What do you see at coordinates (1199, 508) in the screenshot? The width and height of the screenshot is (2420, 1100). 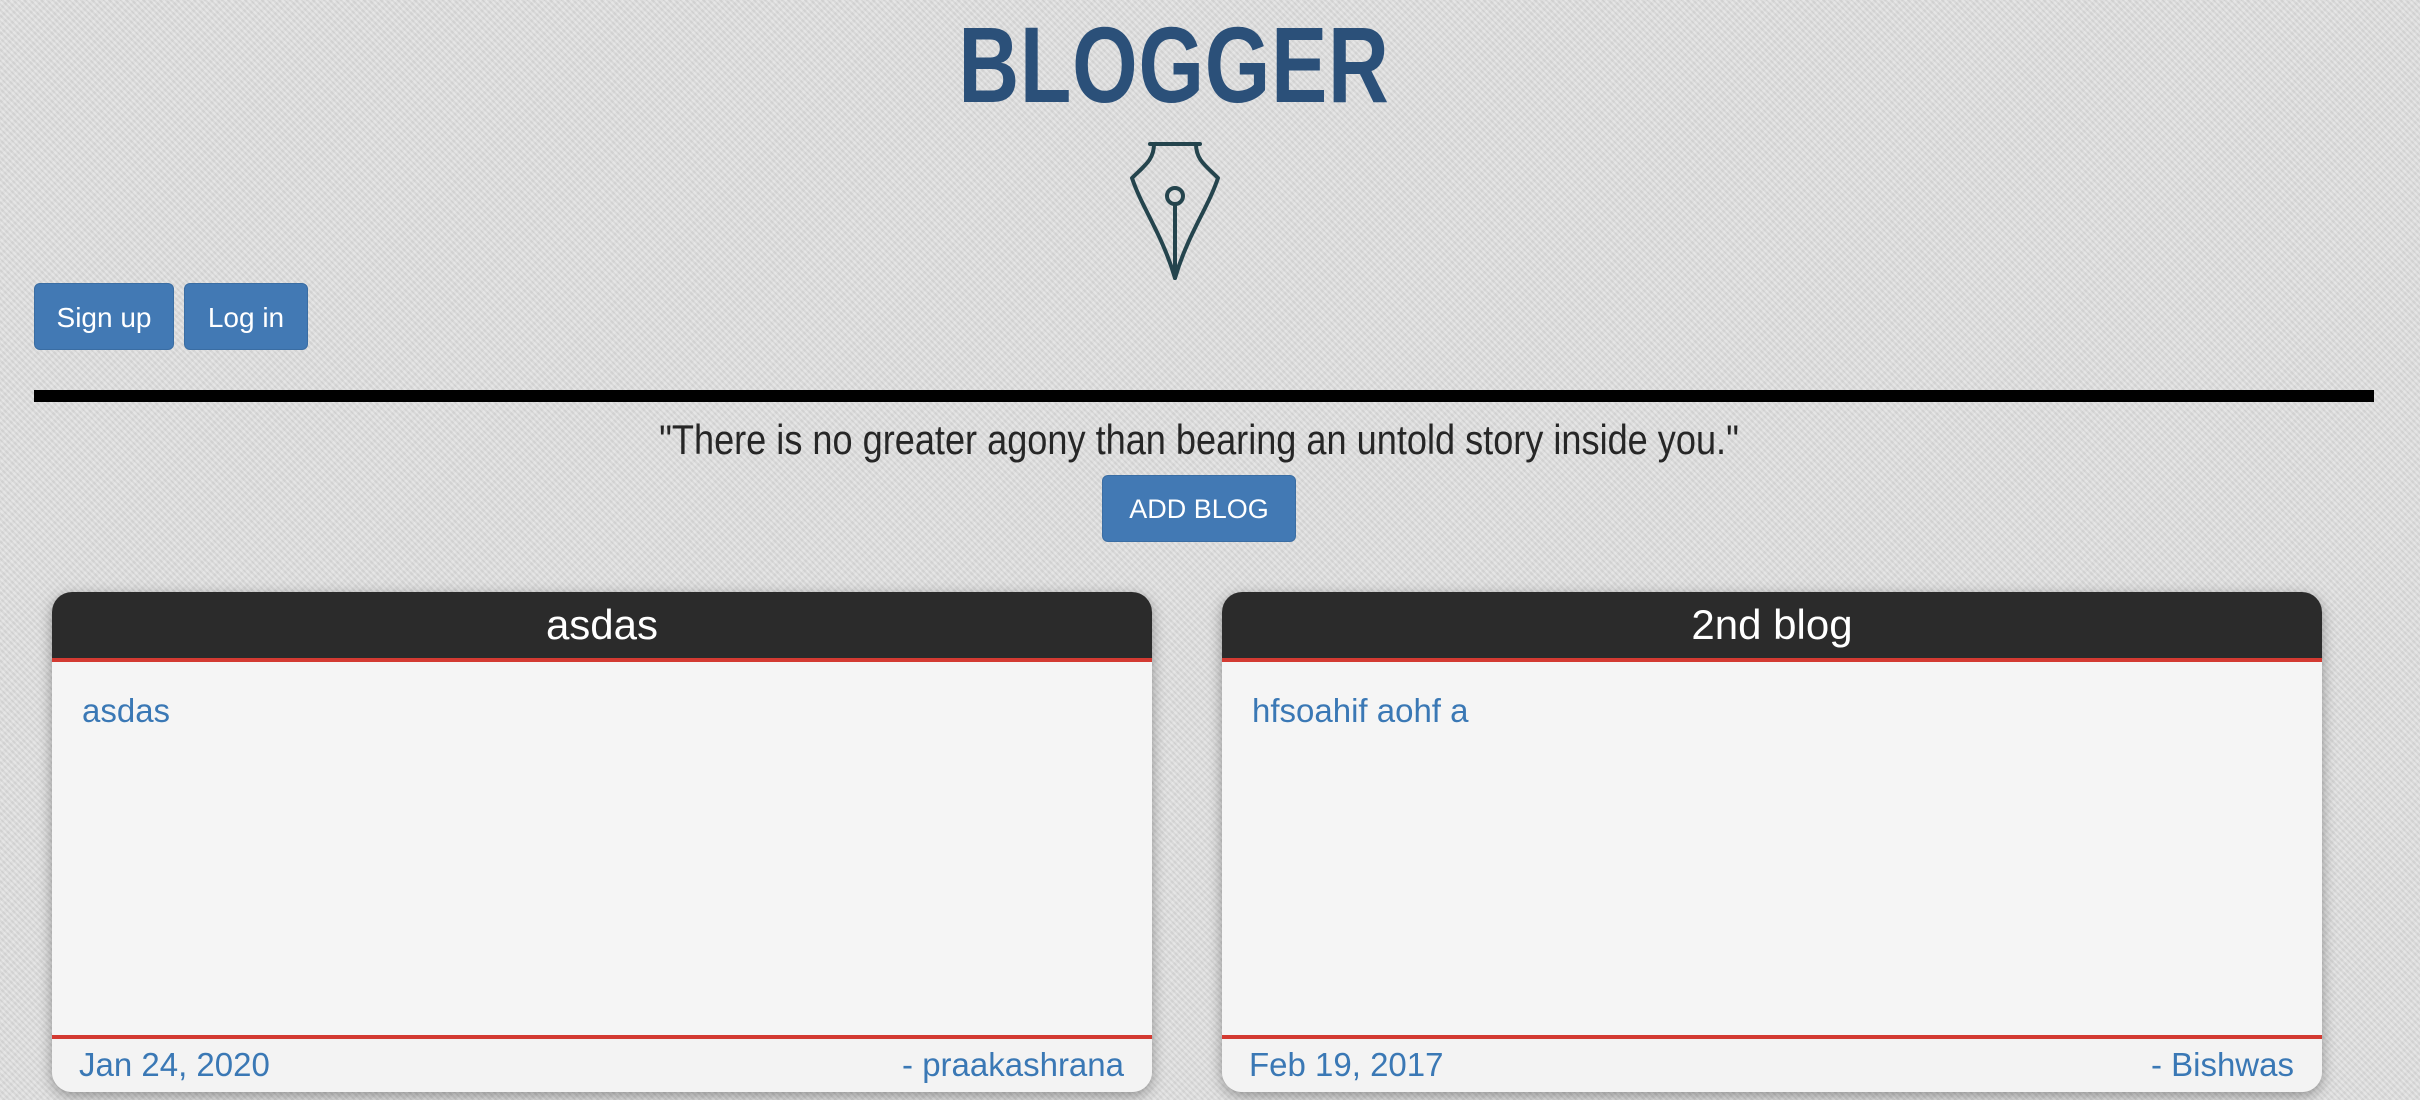 I see `add-blog-button: ADD BLOG` at bounding box center [1199, 508].